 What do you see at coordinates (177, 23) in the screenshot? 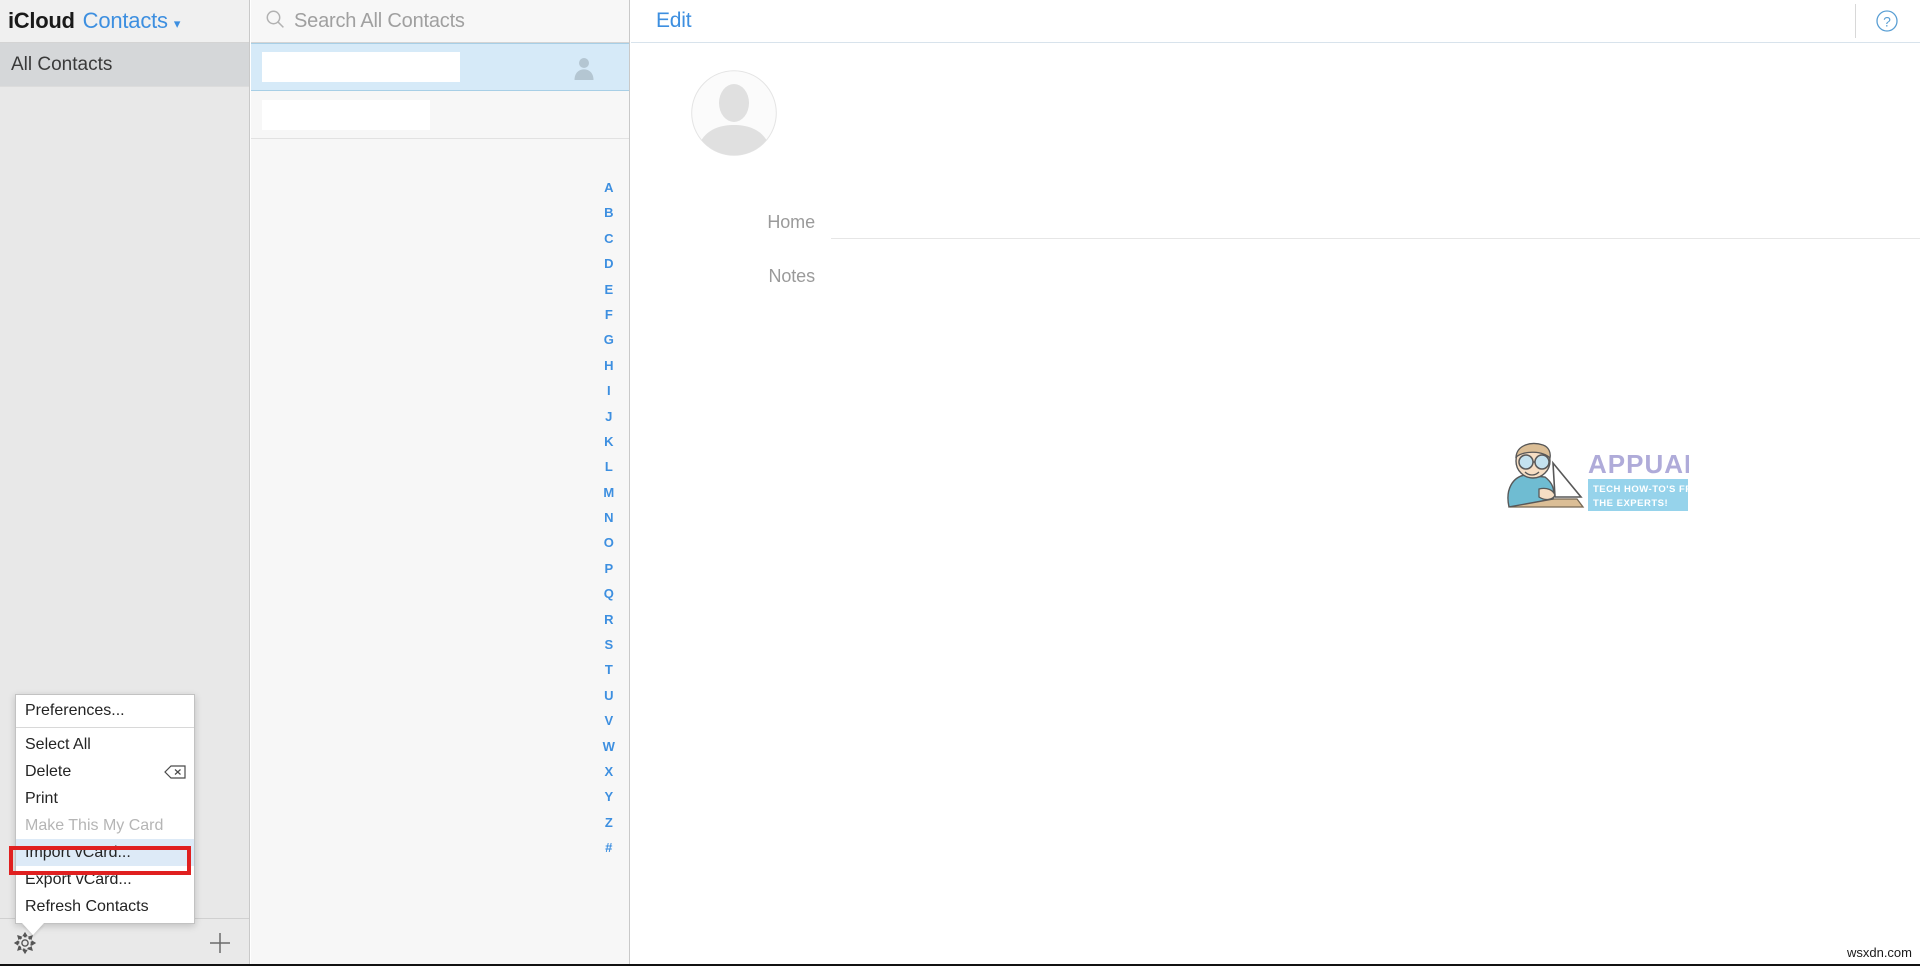
I see `chevron-down-icon: ▾` at bounding box center [177, 23].